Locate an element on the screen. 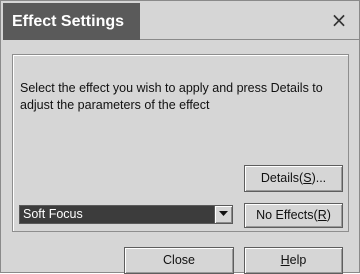  help-button: Help is located at coordinates (293, 260).